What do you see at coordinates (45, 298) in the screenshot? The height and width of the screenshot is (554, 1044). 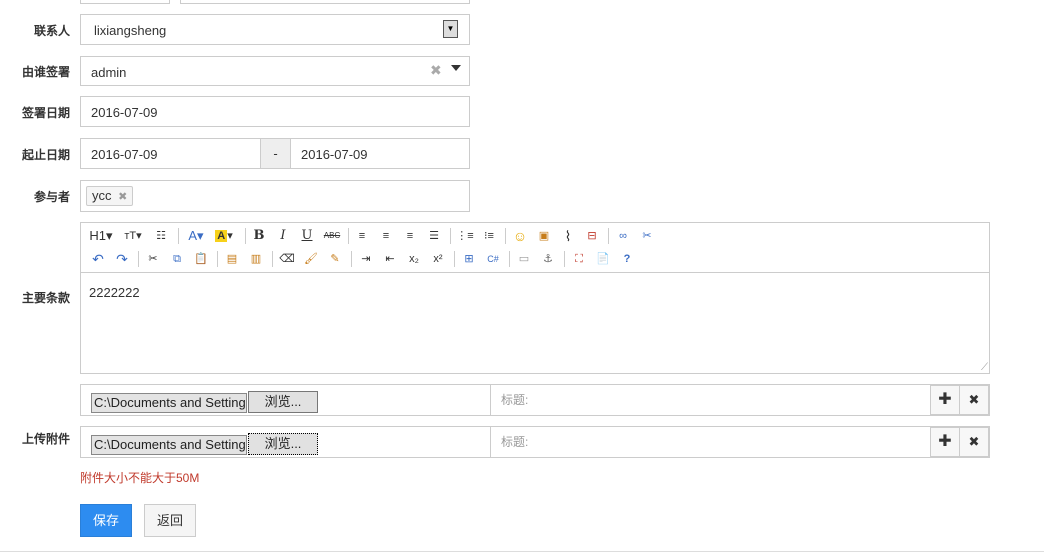 I see `main-terms-label: 主要条款` at bounding box center [45, 298].